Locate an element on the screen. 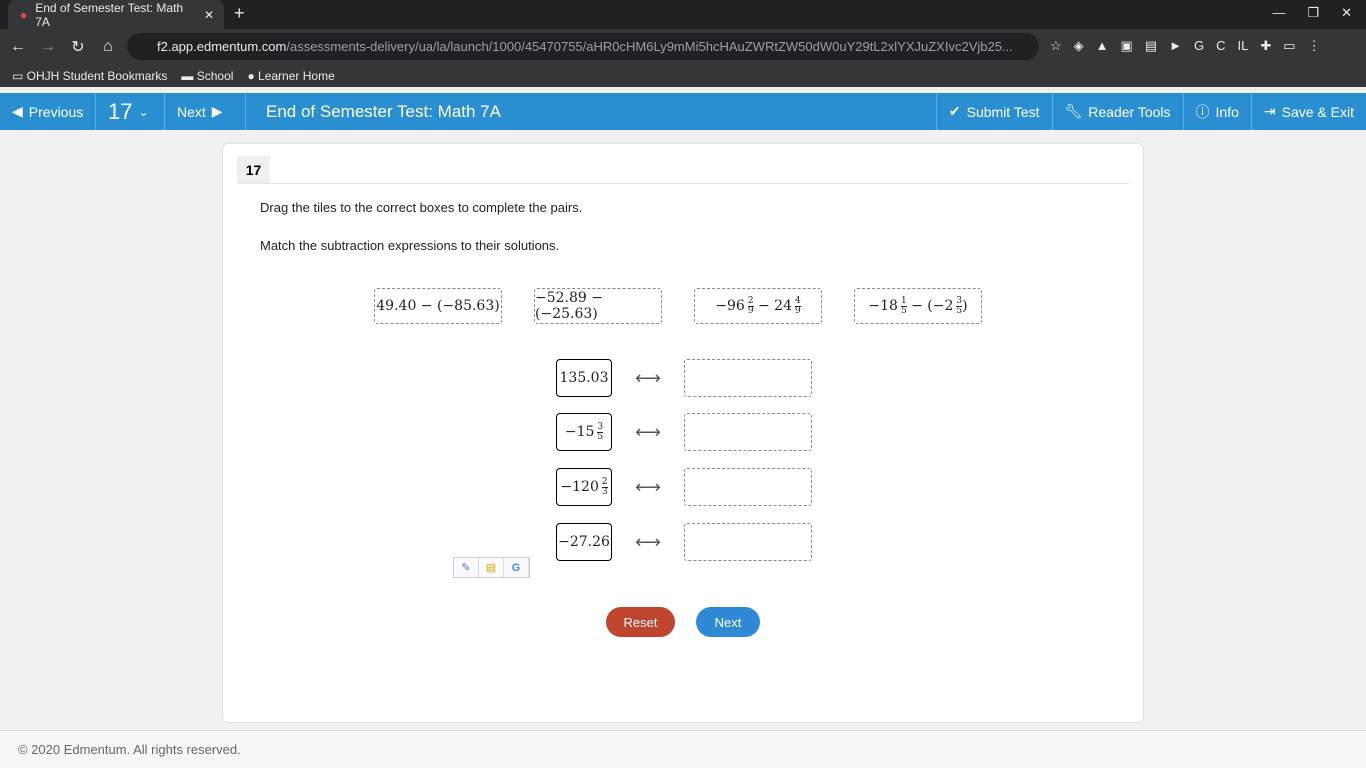 The height and width of the screenshot is (768, 1366). tile-expression: 49.40 − (−85.63) is located at coordinates (438, 306).